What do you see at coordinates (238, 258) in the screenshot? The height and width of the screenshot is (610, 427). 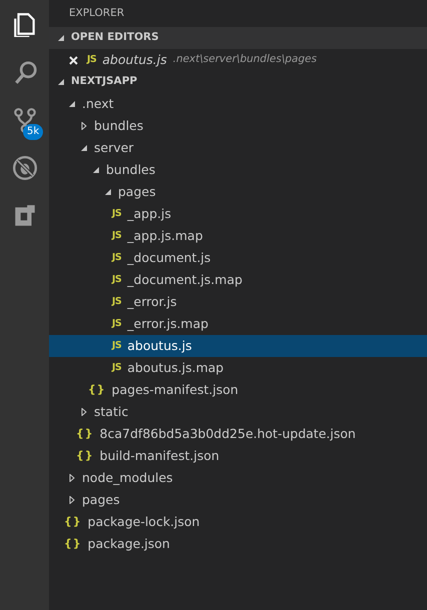 I see `tree-item: JS _document.js` at bounding box center [238, 258].